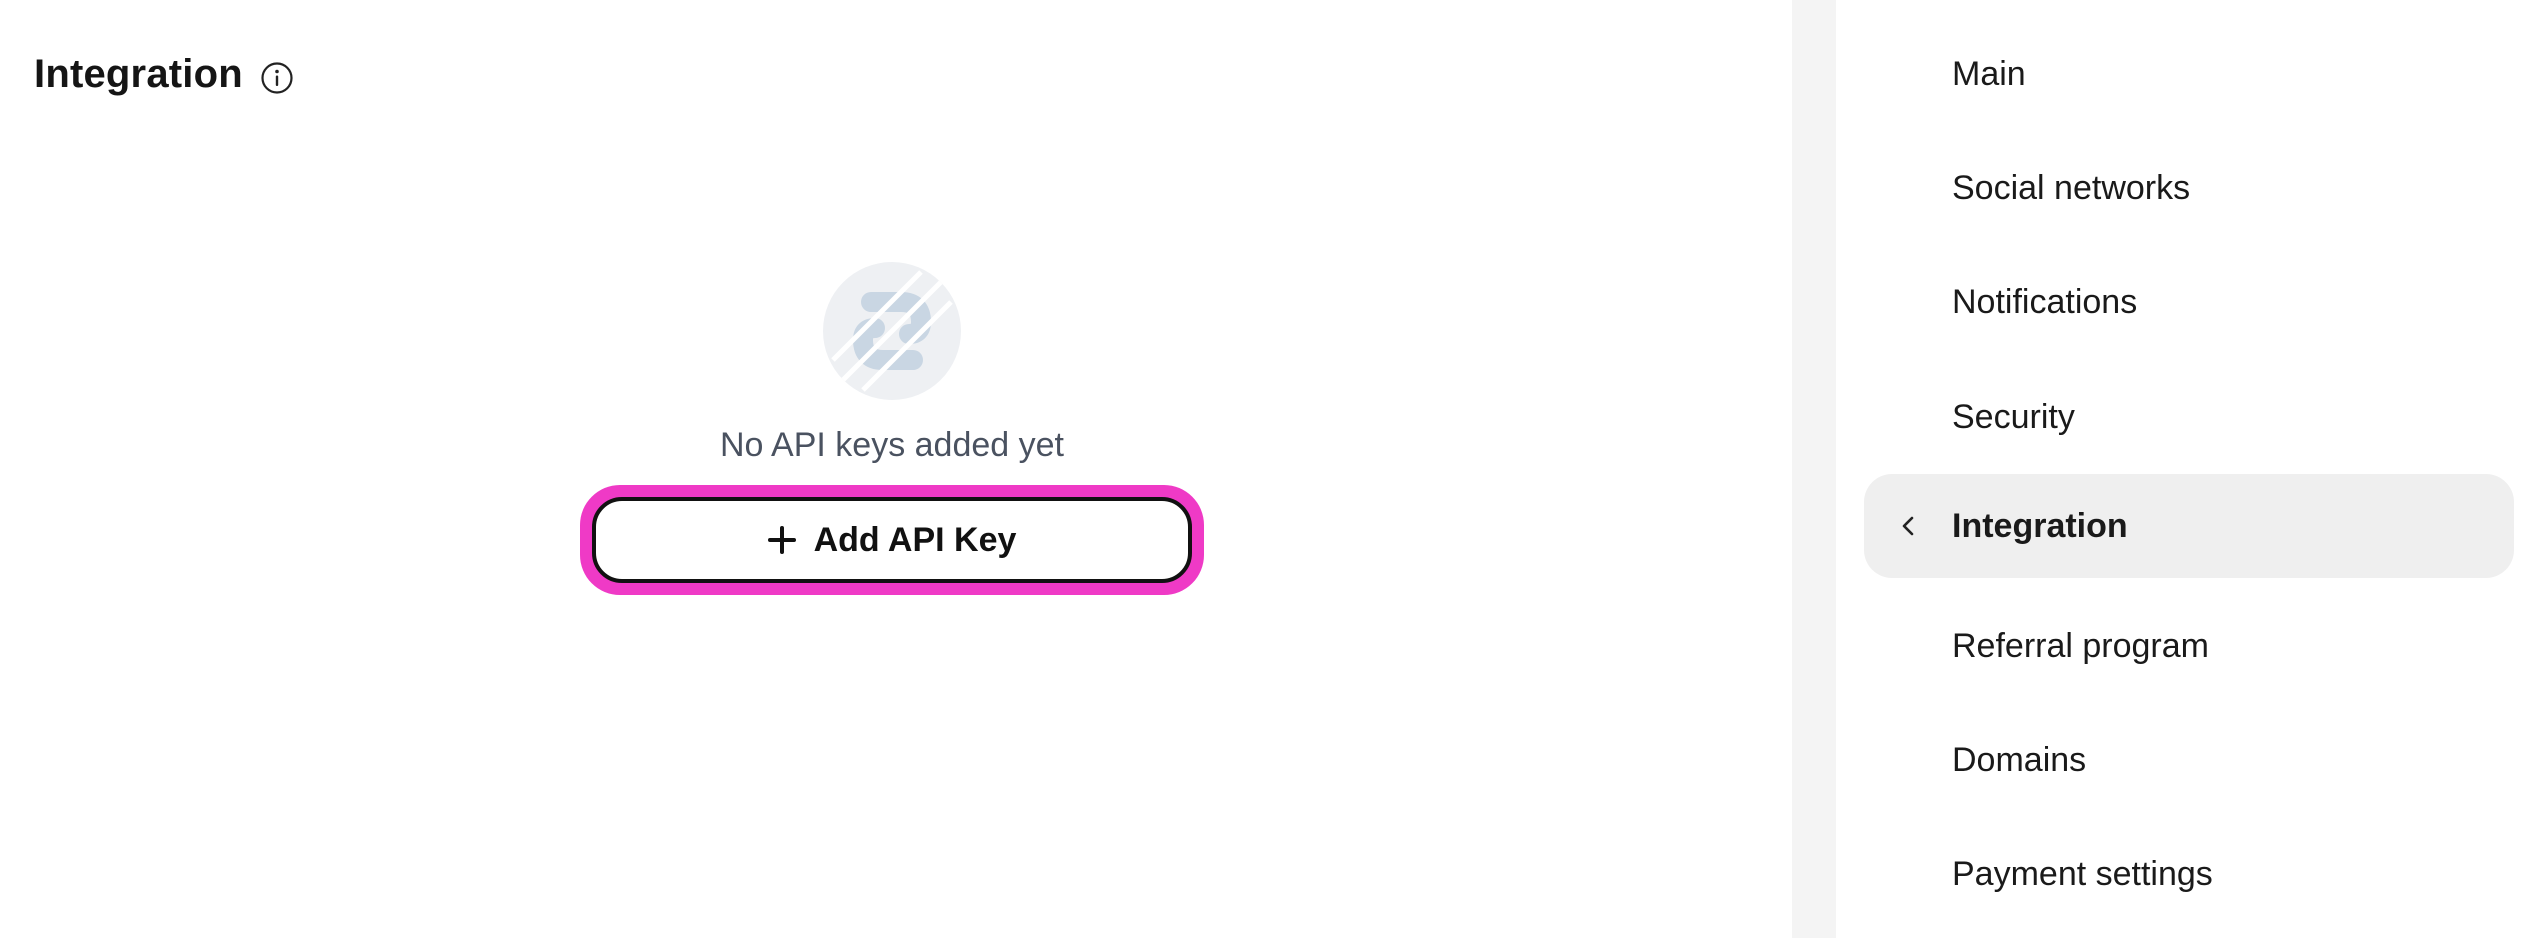 The height and width of the screenshot is (938, 2528). What do you see at coordinates (138, 74) in the screenshot?
I see `page-title: Integration` at bounding box center [138, 74].